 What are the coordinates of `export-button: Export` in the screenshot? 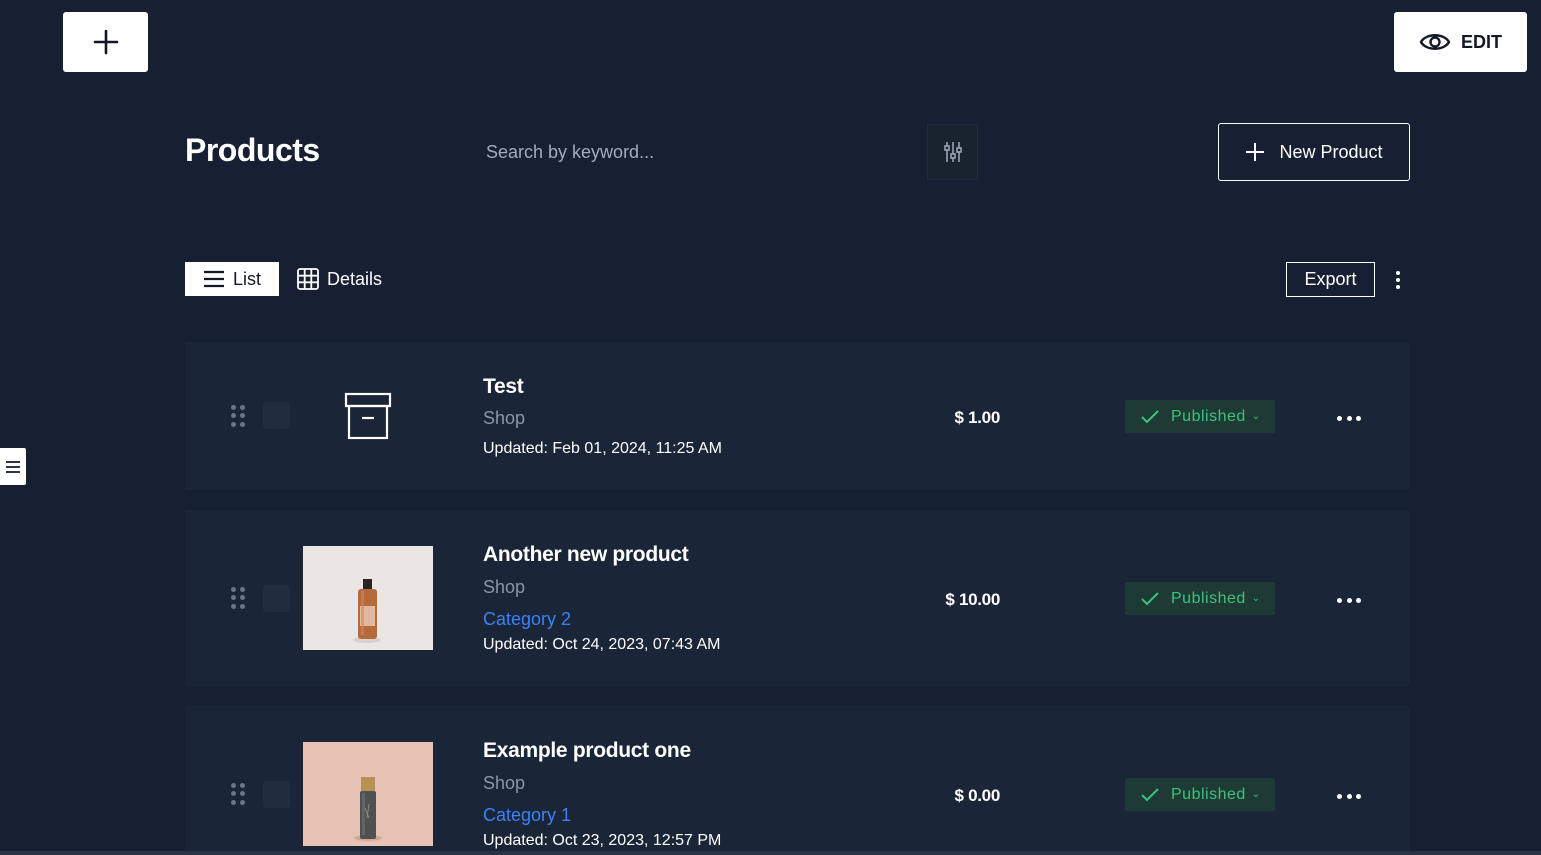 It's located at (1330, 279).